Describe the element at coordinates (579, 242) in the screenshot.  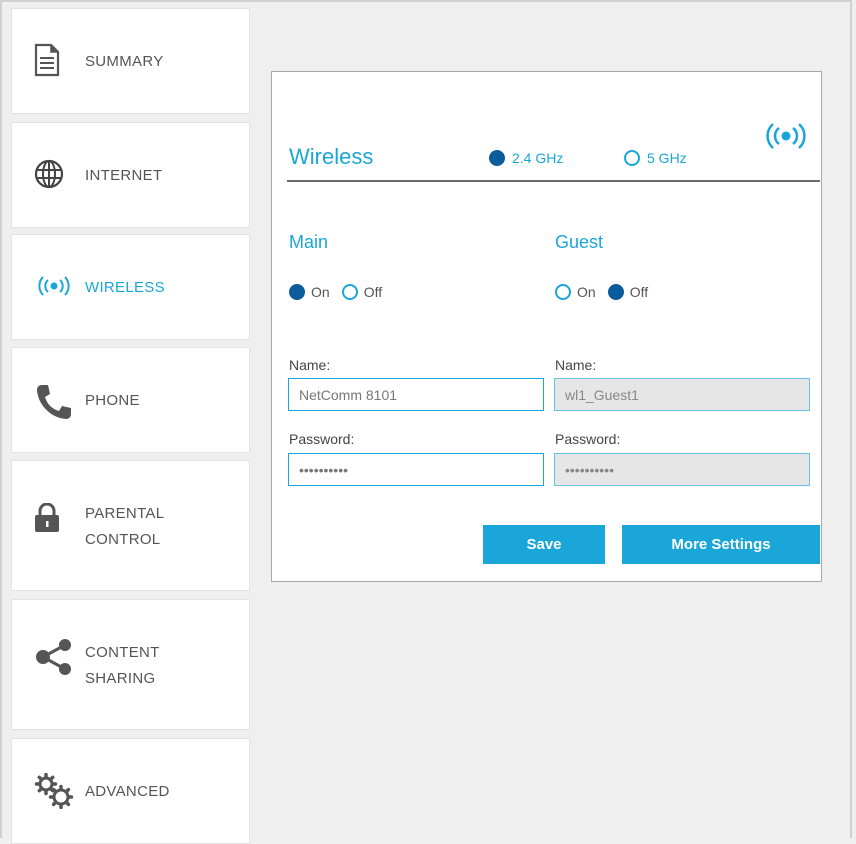
I see `guest-section-title: Guest` at that location.